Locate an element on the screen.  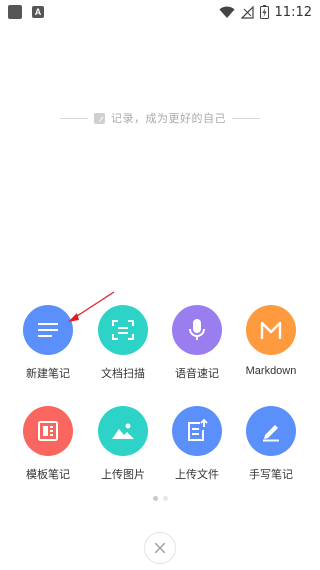
divider-right is located at coordinates (246, 118).